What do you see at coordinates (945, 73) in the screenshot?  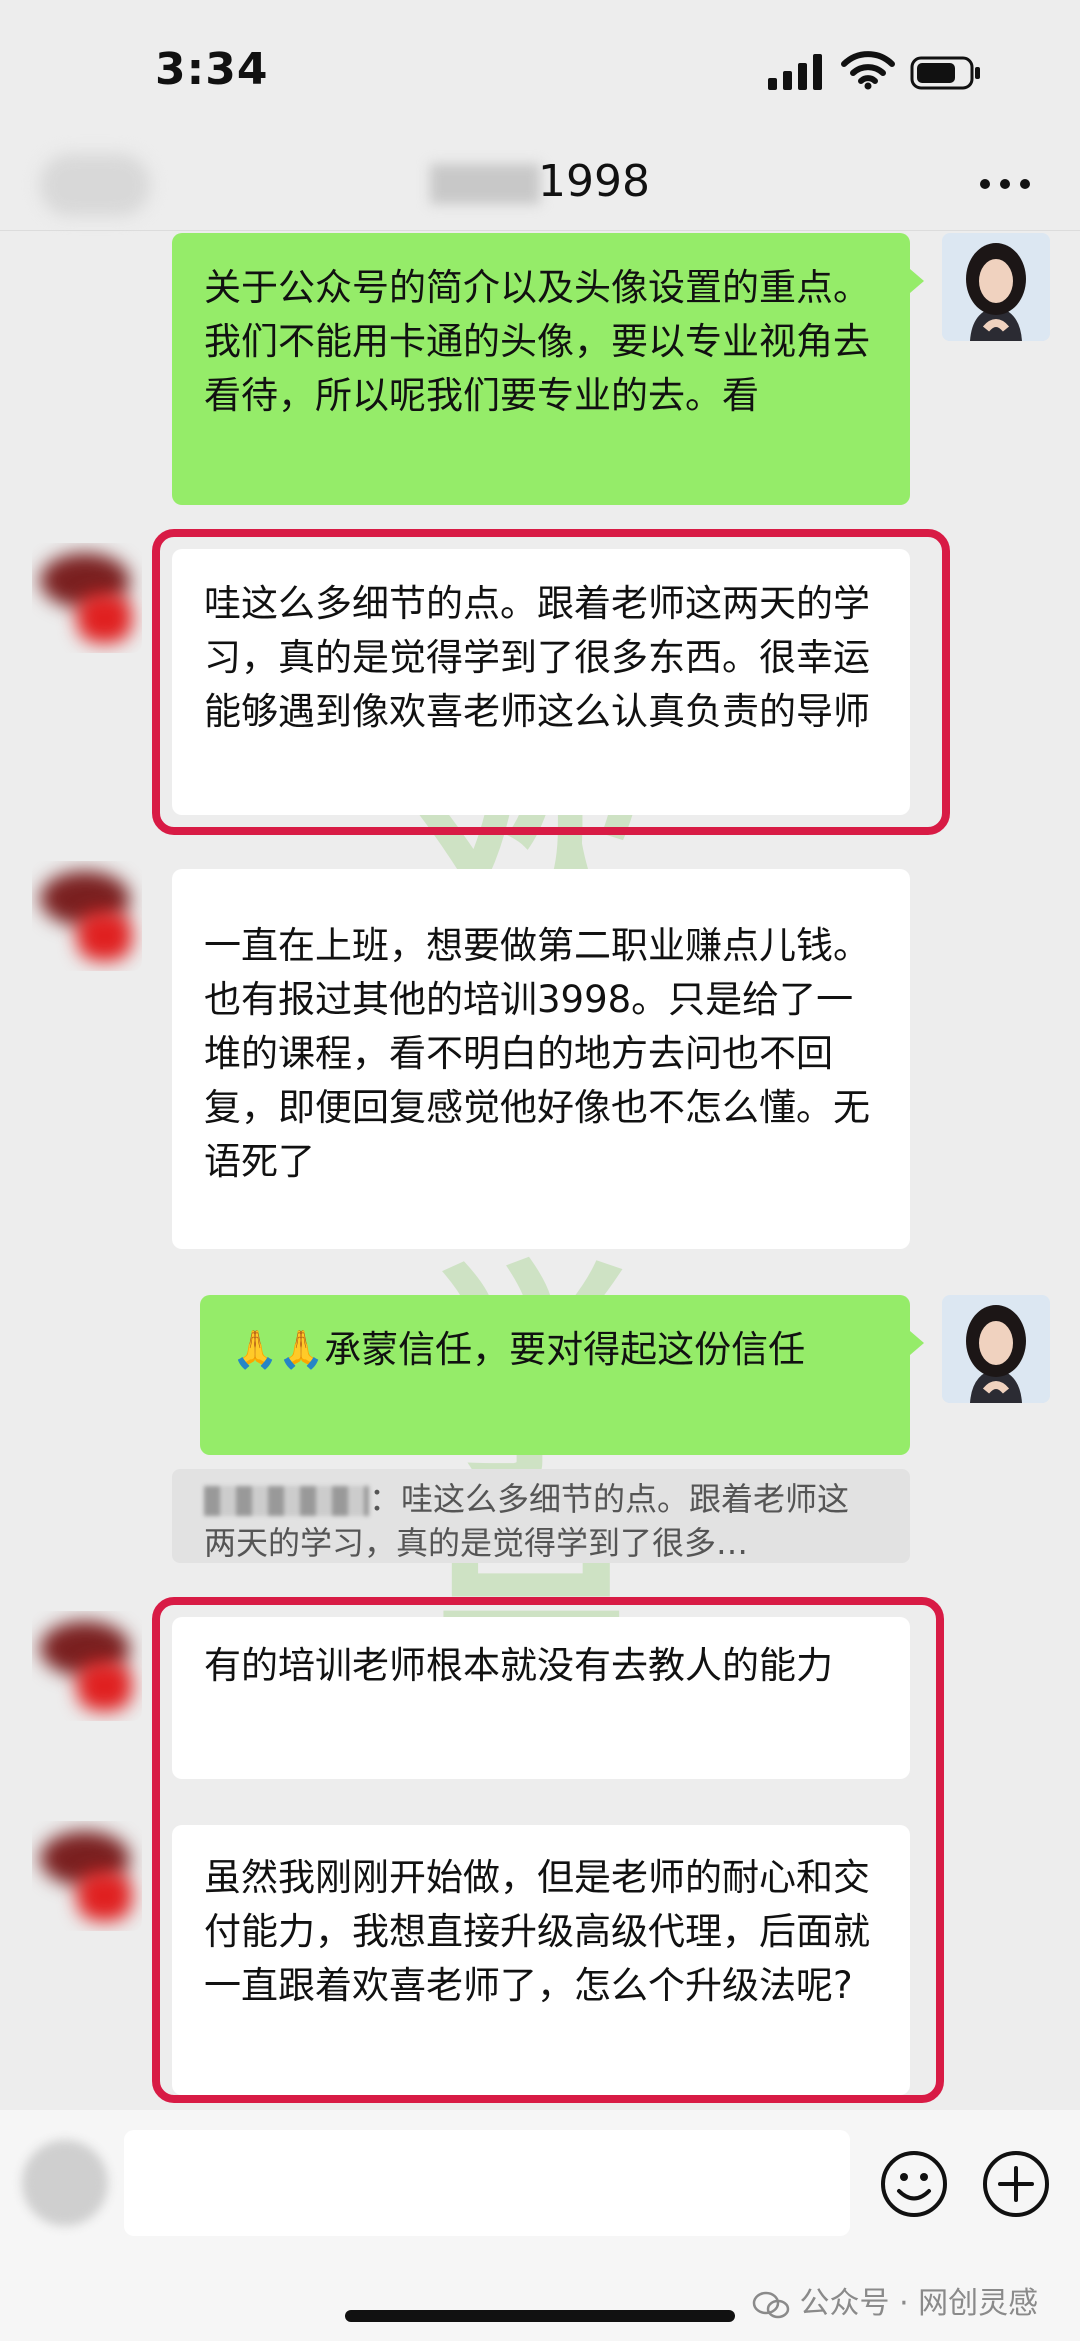 I see `battery-icon` at bounding box center [945, 73].